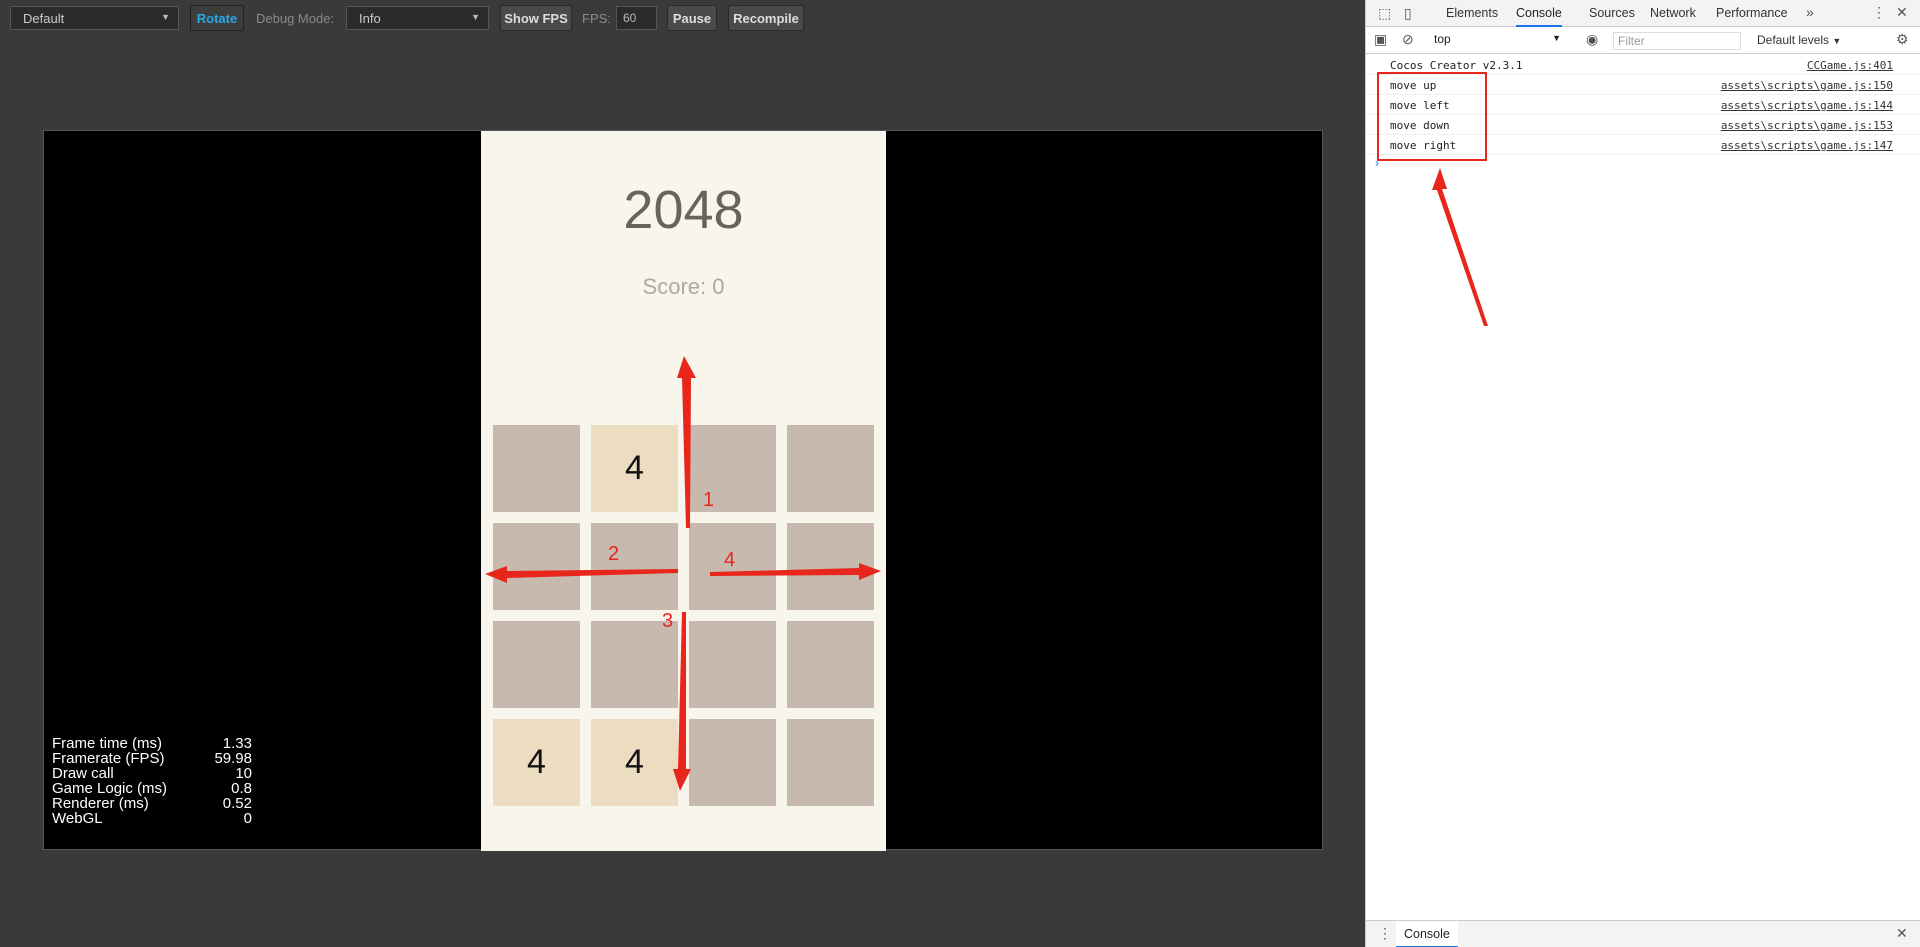 The height and width of the screenshot is (947, 1920). Describe the element at coordinates (1377, 163) in the screenshot. I see `console-prompt: ›` at that location.